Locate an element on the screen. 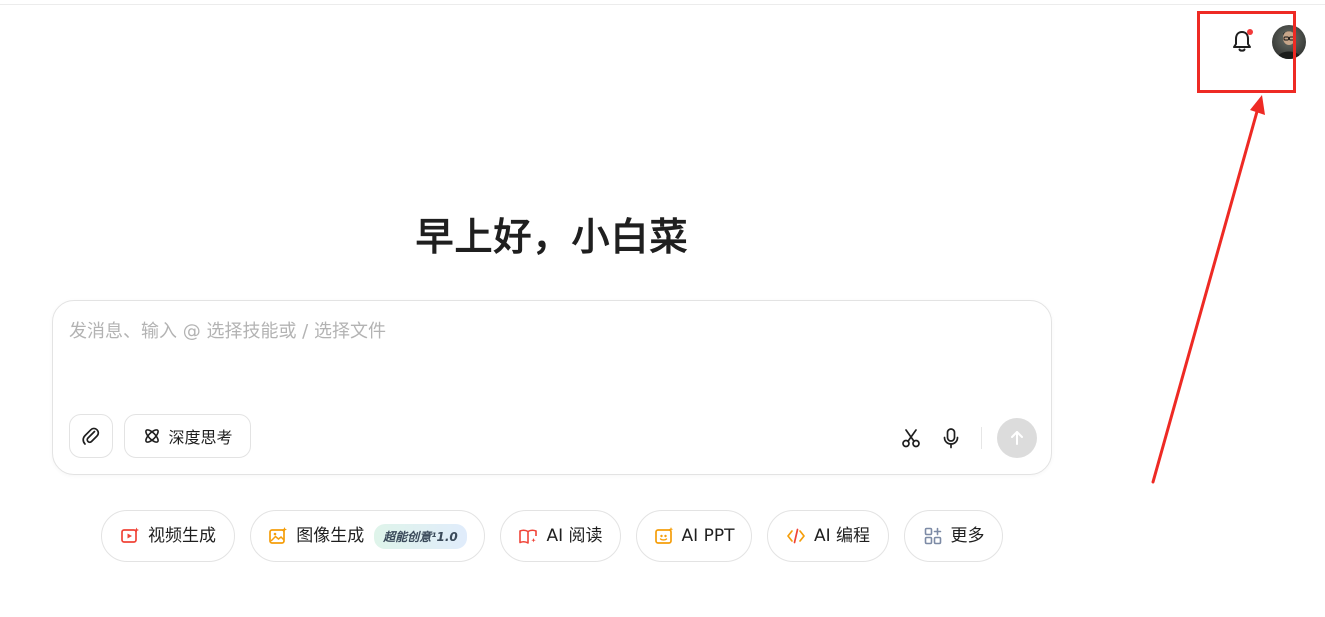 The height and width of the screenshot is (617, 1325). ppt-icon is located at coordinates (663, 535).